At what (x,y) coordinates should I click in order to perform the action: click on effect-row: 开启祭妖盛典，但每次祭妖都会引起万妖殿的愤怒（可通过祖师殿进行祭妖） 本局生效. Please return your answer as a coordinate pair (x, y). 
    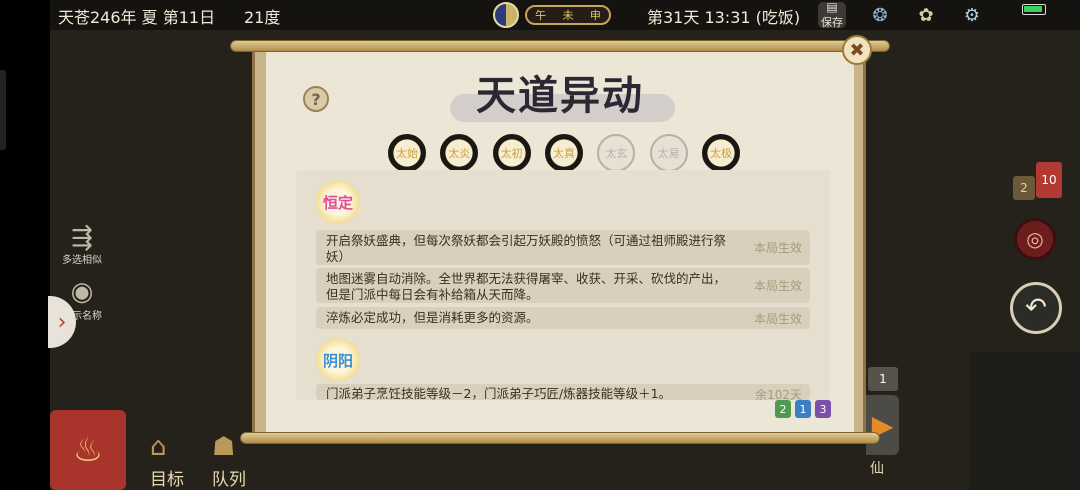
    Looking at the image, I should click on (563, 247).